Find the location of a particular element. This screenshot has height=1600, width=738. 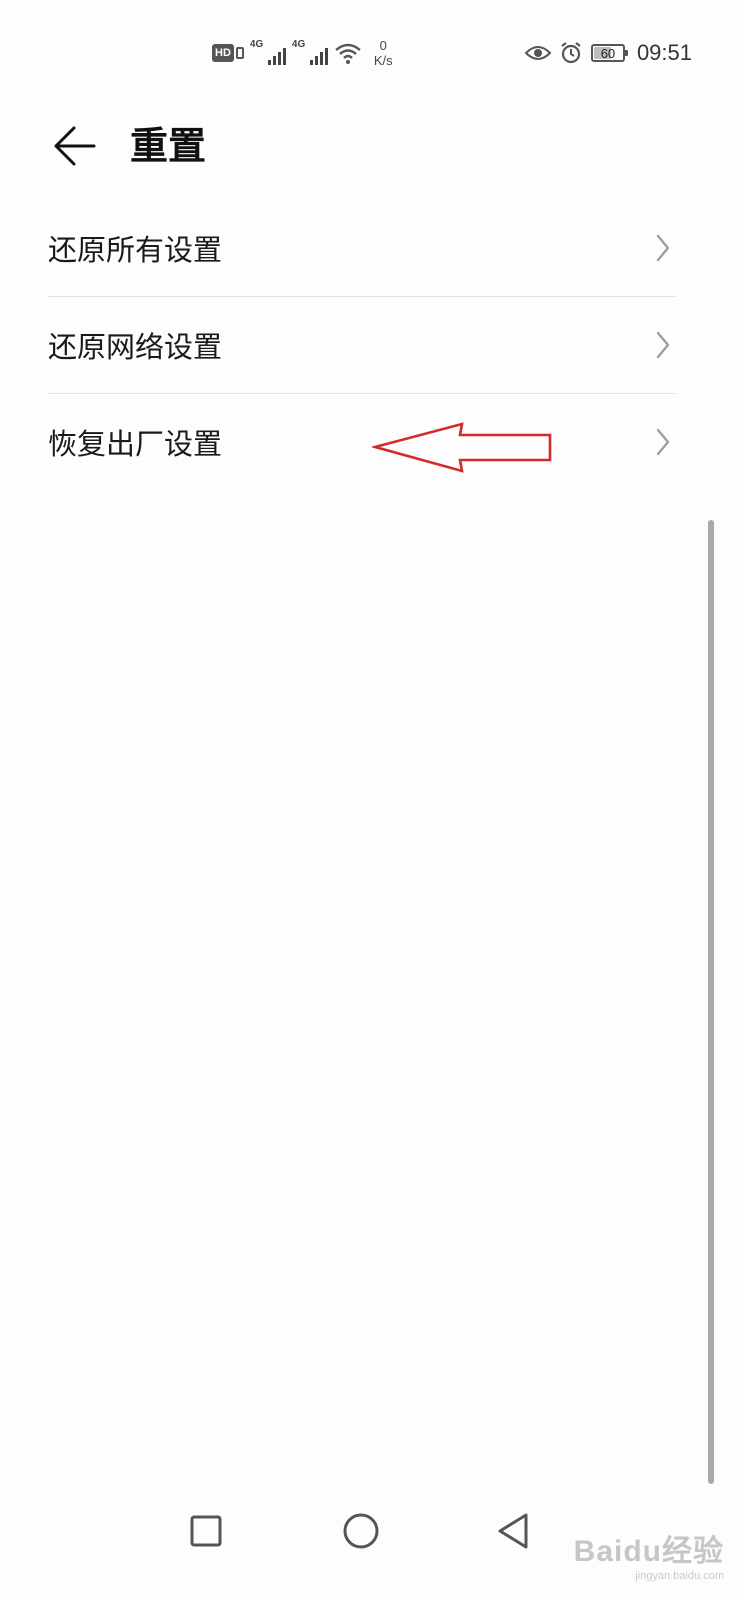

eye-comfort-icon is located at coordinates (537, 53).